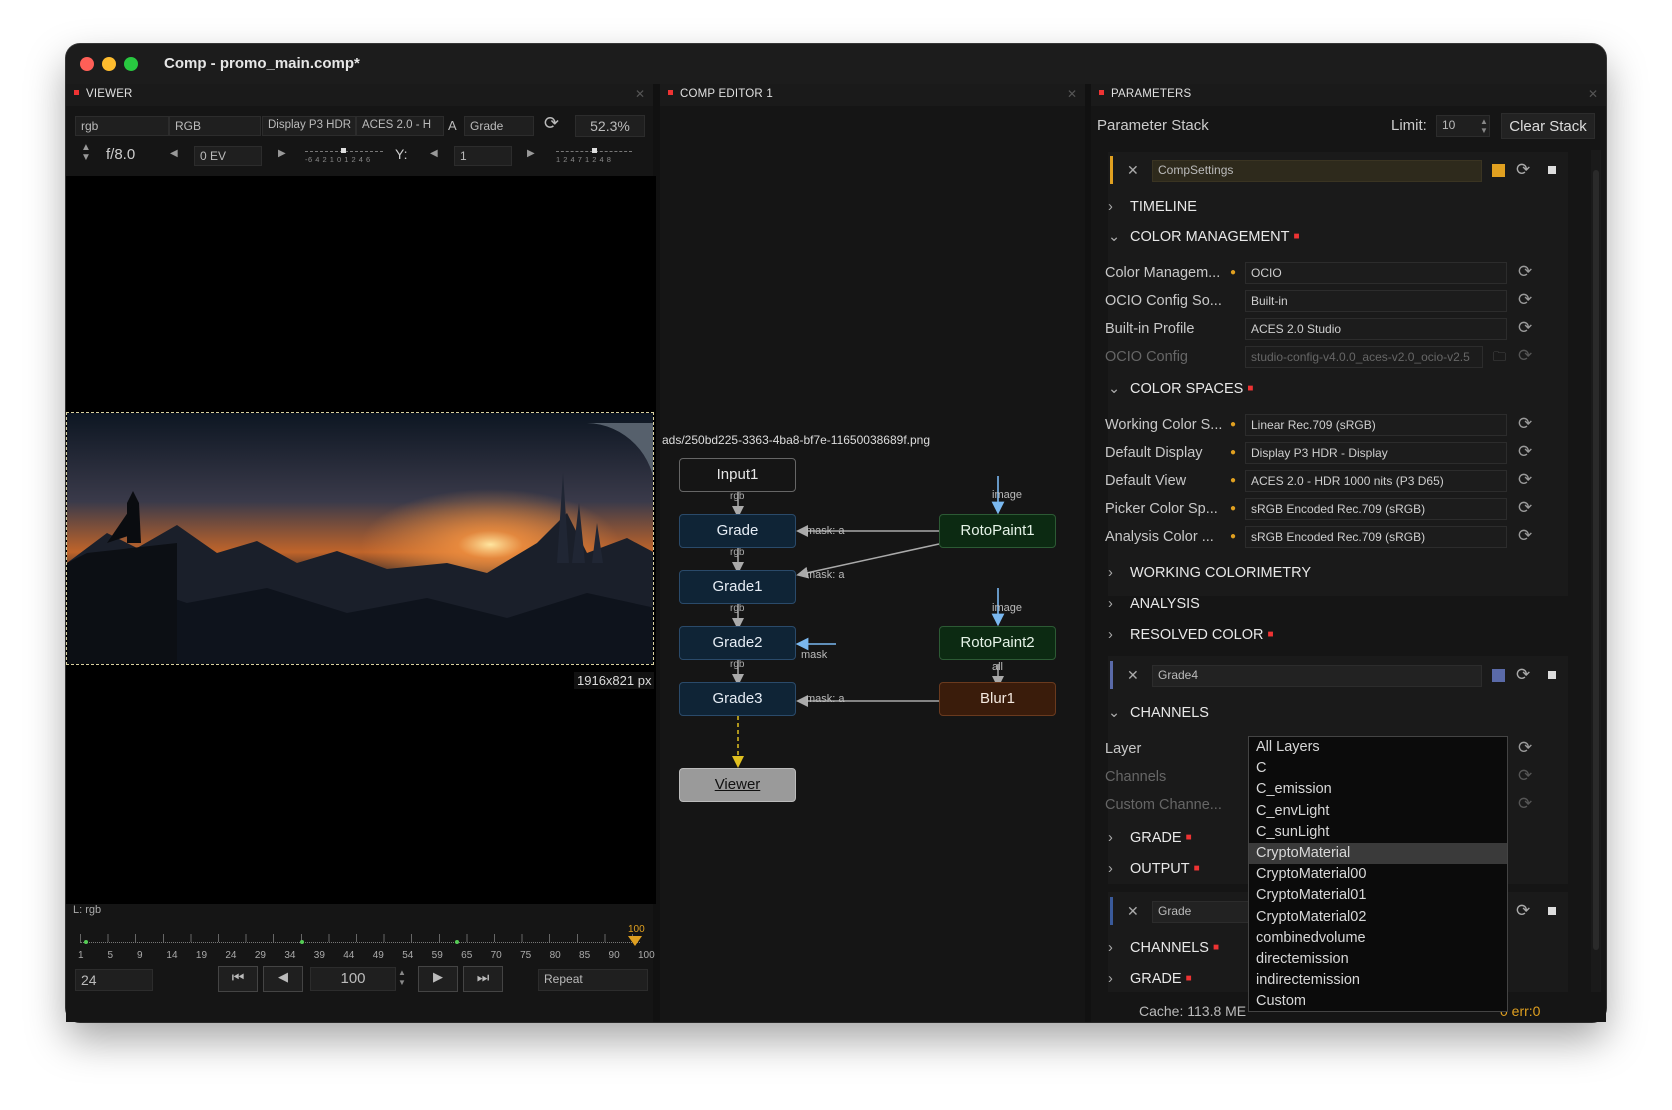 The width and height of the screenshot is (1672, 1110). I want to click on default-display-select: Display P3 HDR - Display, so click(1376, 453).